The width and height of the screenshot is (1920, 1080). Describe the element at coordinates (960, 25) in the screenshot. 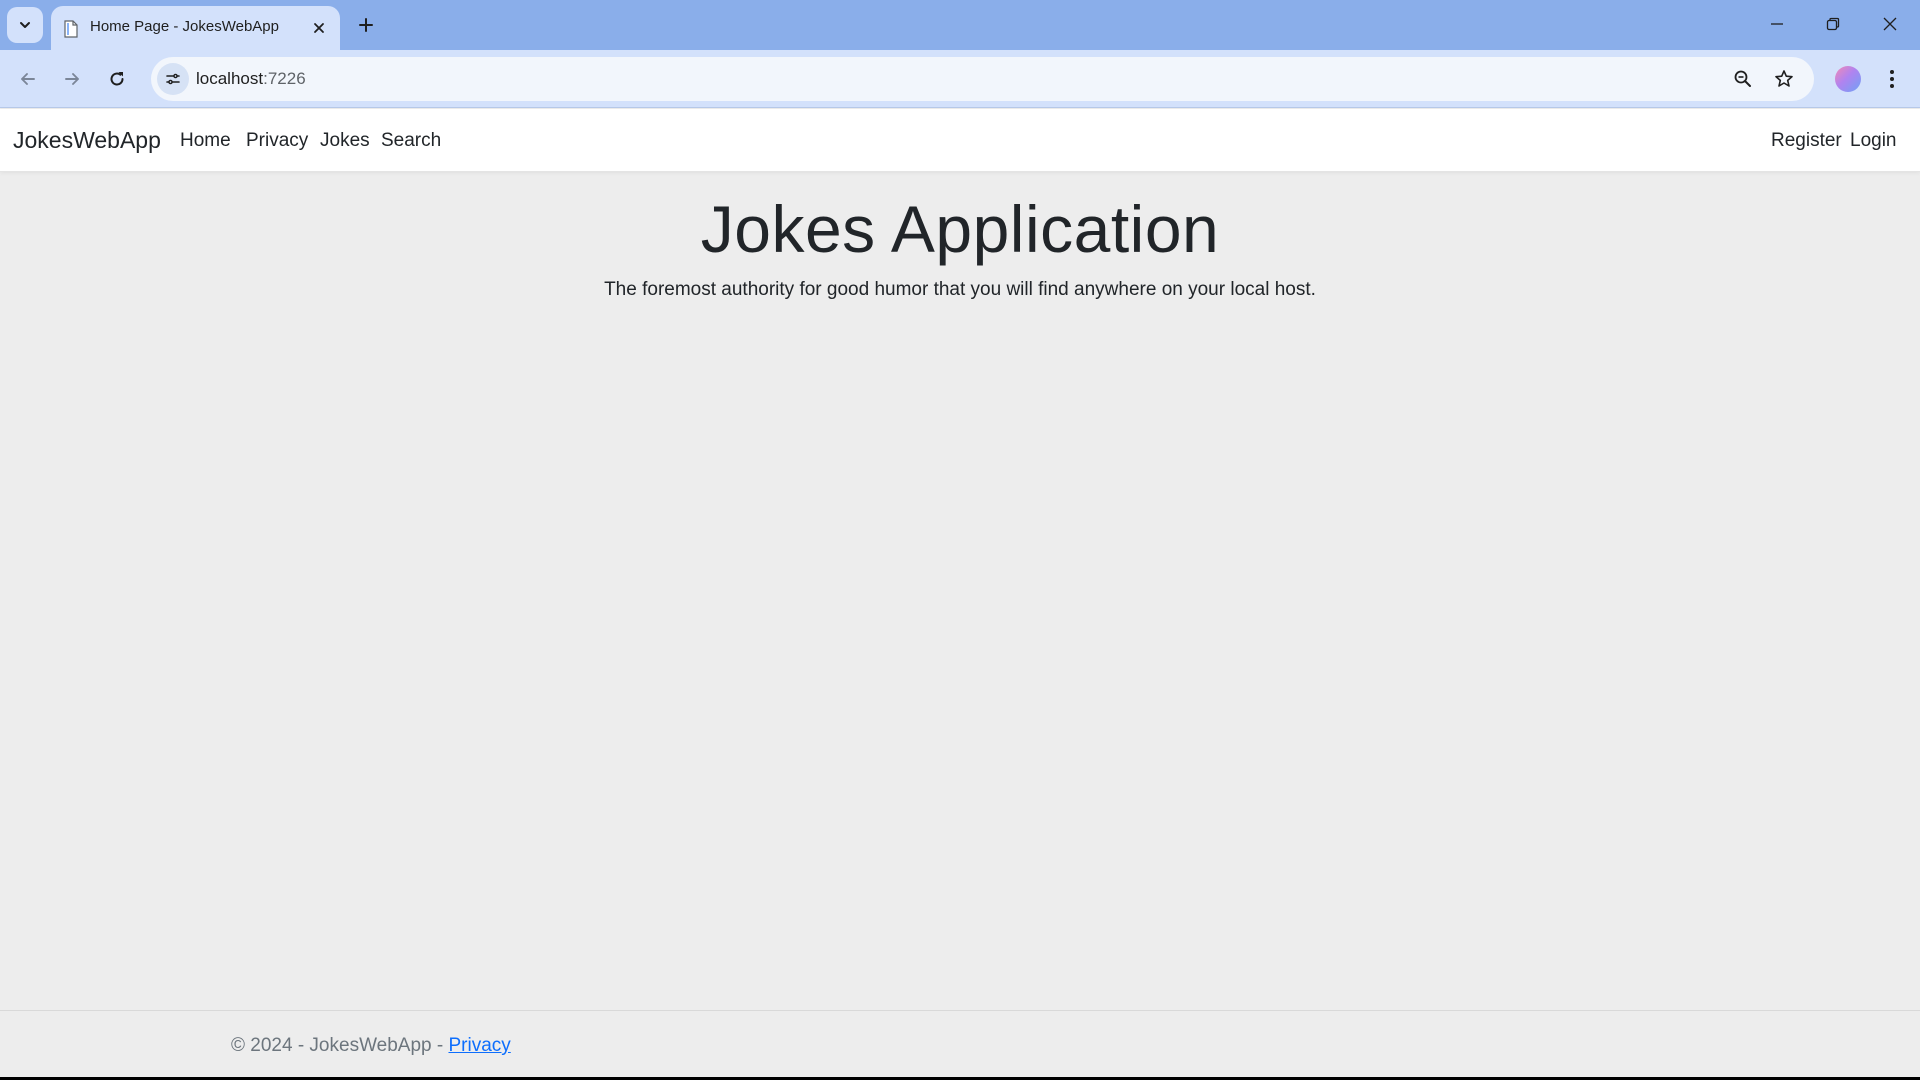

I see `tab-strip: Home Page - JokesWebApp` at that location.